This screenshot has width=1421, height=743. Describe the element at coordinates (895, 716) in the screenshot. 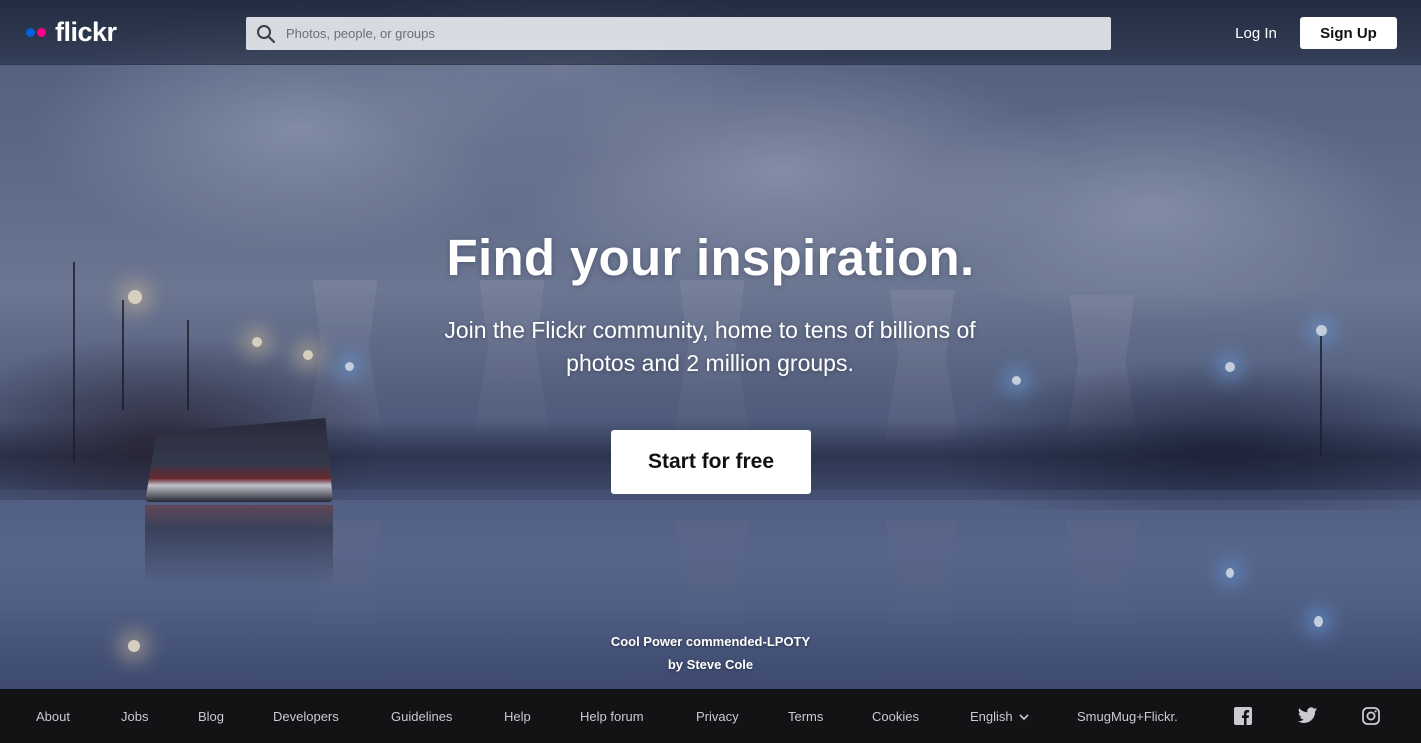

I see `footer-link-cookies: Cookies` at that location.